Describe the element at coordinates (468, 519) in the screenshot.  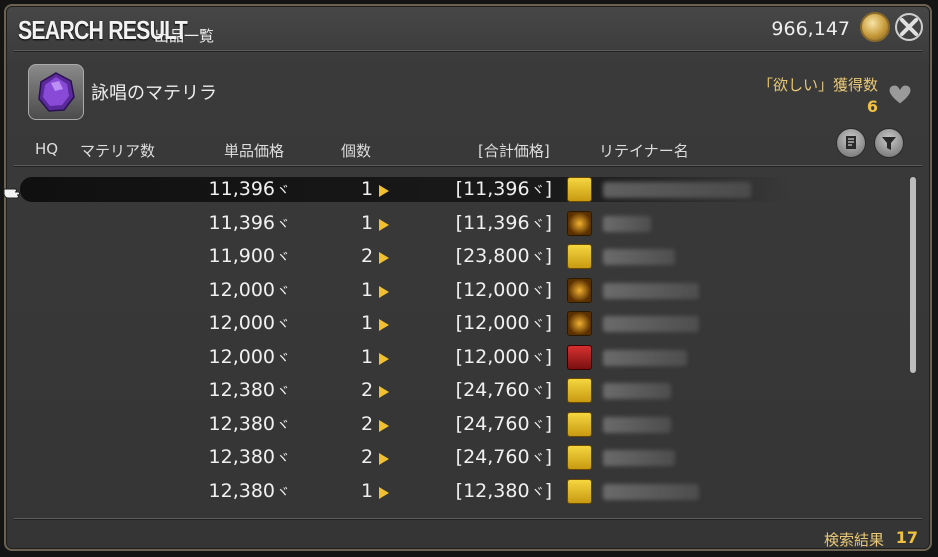
I see `footer-separator` at that location.